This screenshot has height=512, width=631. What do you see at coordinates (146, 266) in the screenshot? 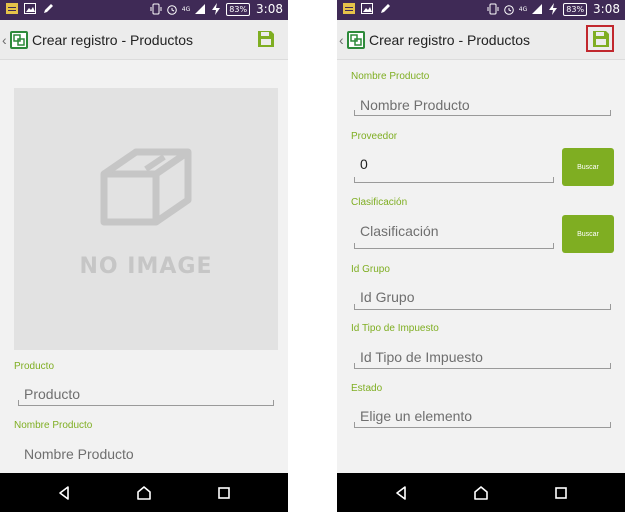
I see `no-image-label: NO IMAGE` at bounding box center [146, 266].